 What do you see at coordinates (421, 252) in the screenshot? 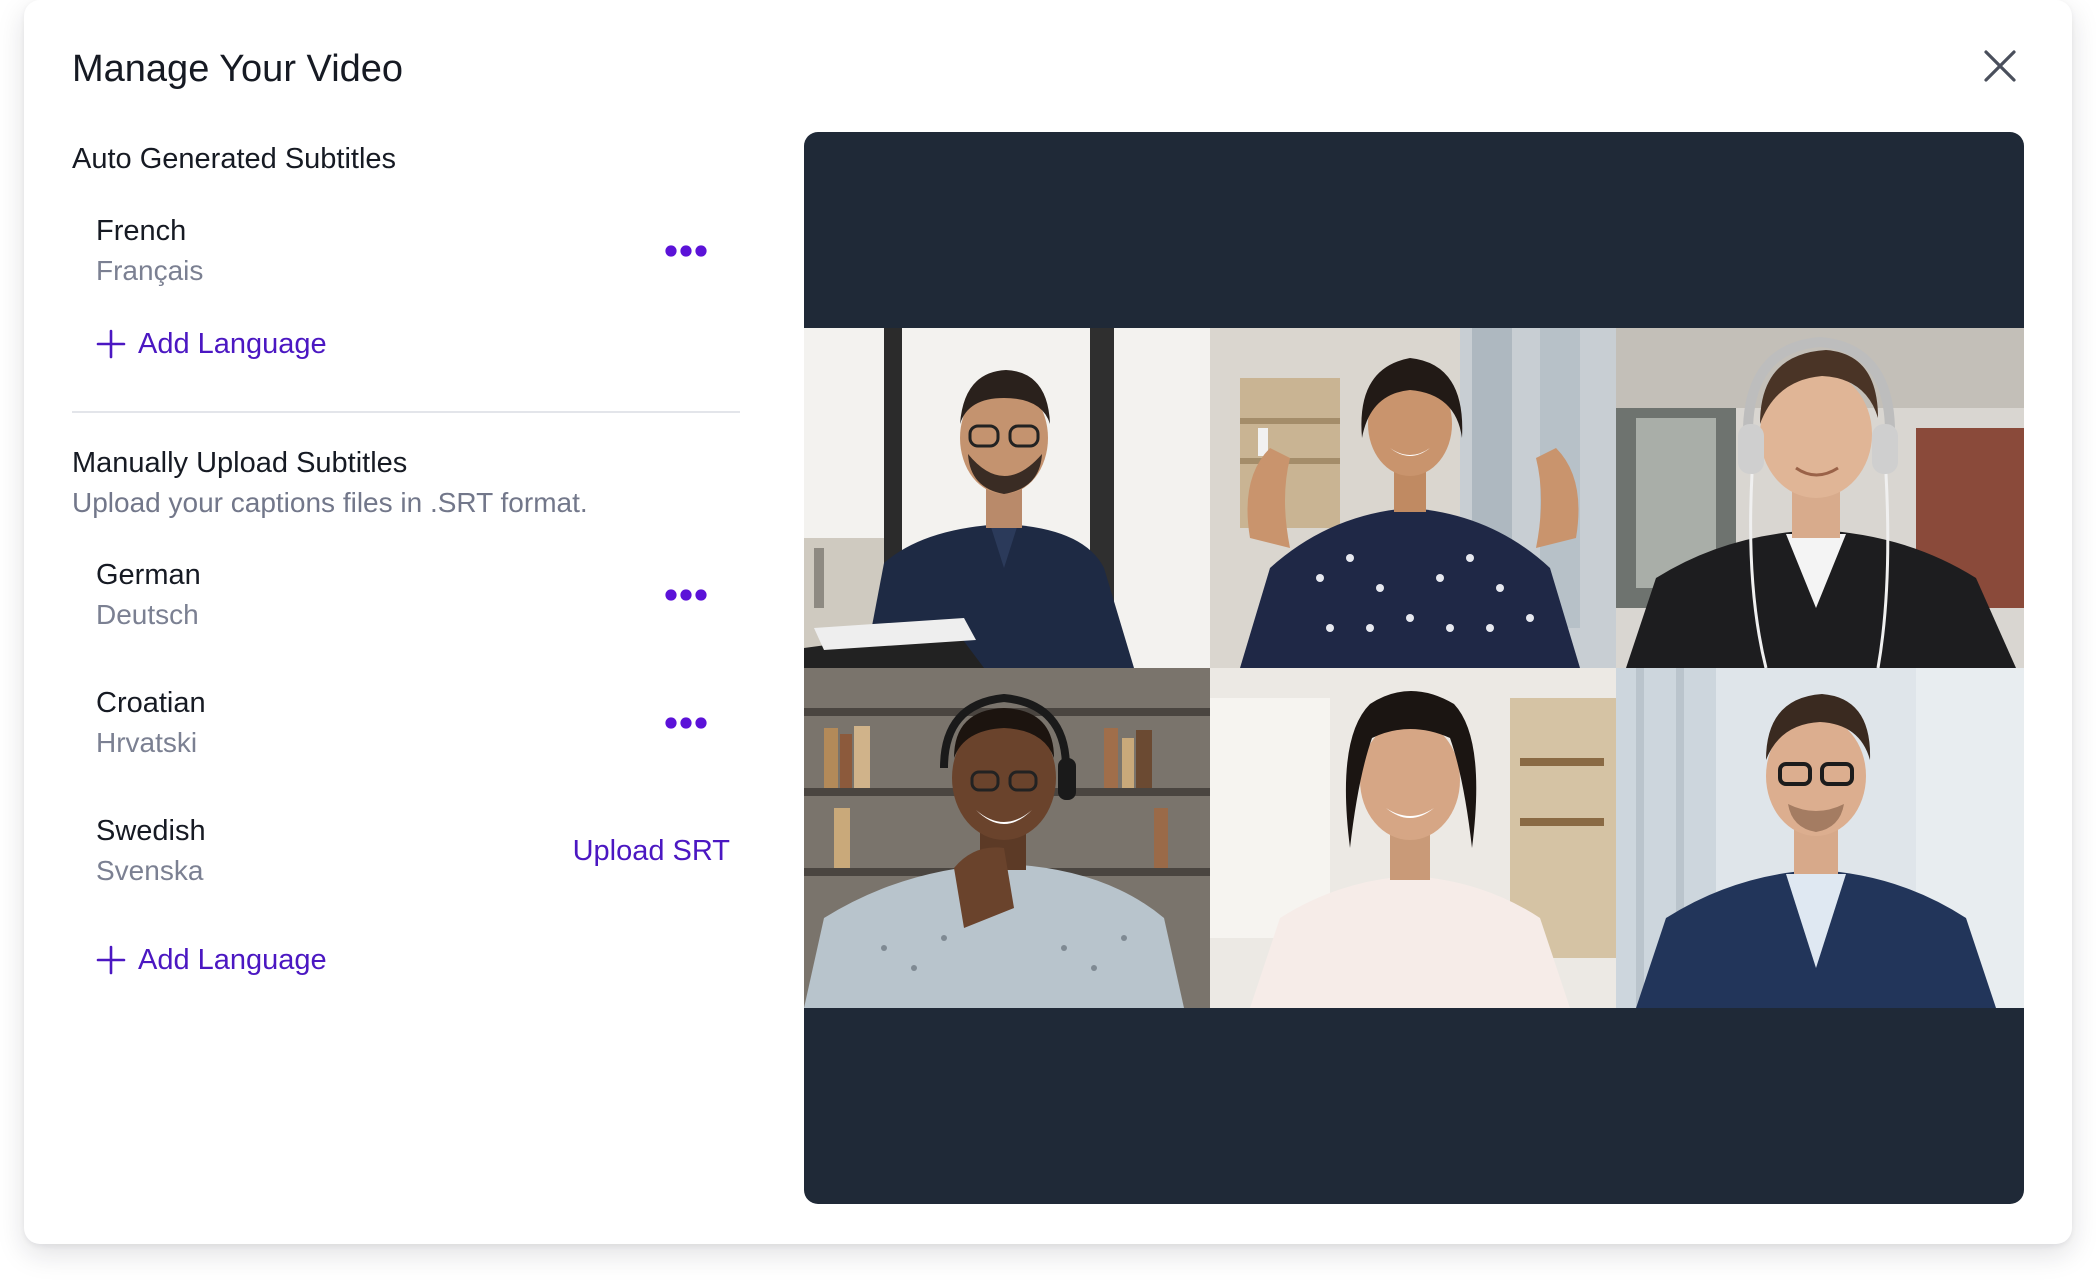
I see `language-row-french: French Français` at bounding box center [421, 252].